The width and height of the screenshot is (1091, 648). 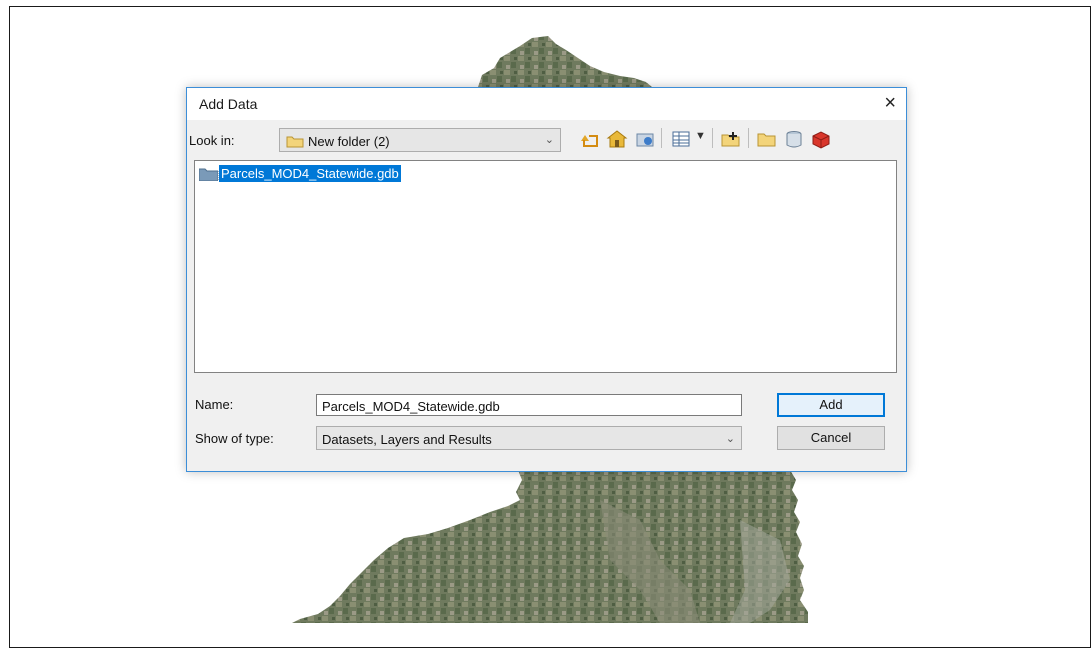 What do you see at coordinates (529, 438) in the screenshot?
I see `show-of-type-dropdown: Datasets, Layers and Results ⌄` at bounding box center [529, 438].